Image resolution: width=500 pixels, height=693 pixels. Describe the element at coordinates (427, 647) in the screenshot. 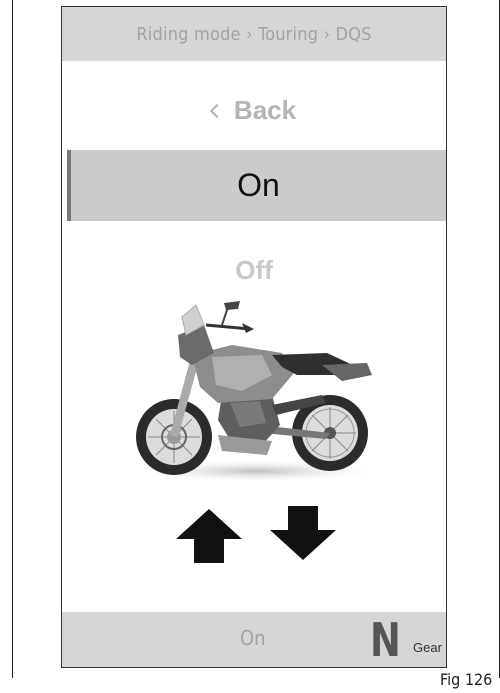

I see `gear-label: Gear` at that location.